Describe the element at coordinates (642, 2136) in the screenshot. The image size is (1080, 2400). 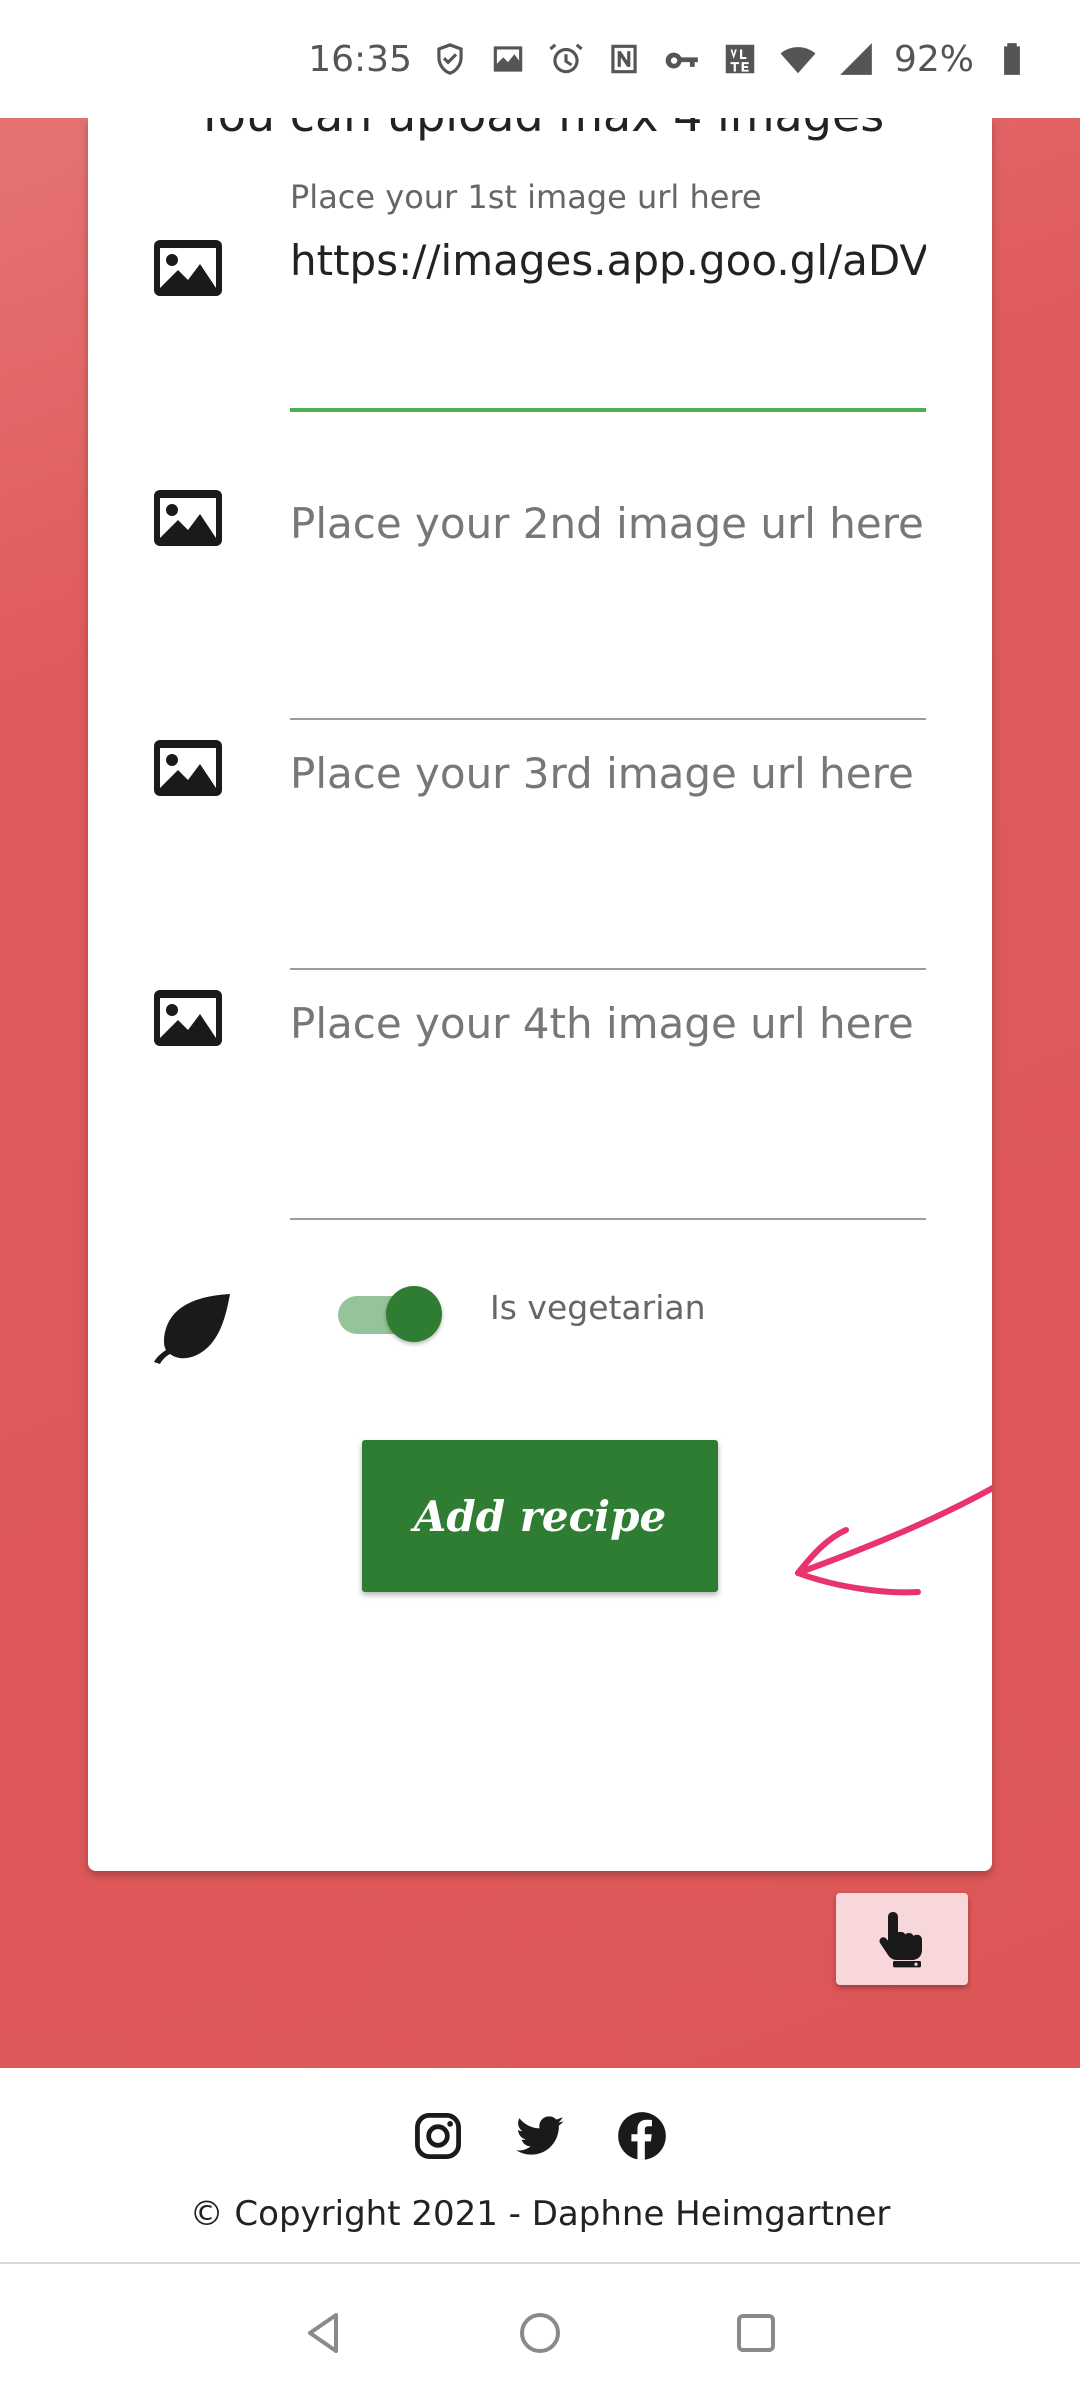
I see `facebook-icon` at that location.